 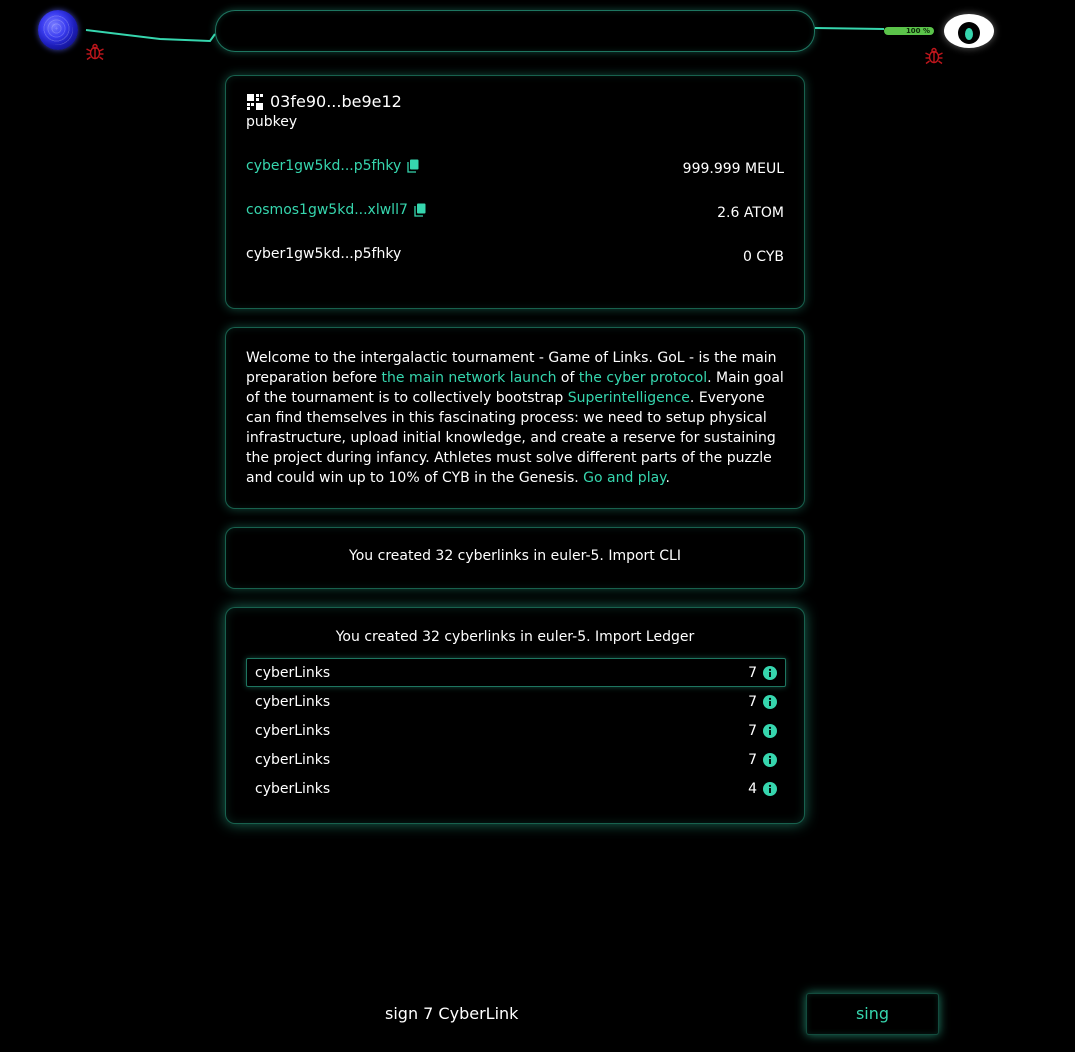 I want to click on cosmos-address-link: cosmos1gw5kd...xlwll7, so click(x=327, y=210).